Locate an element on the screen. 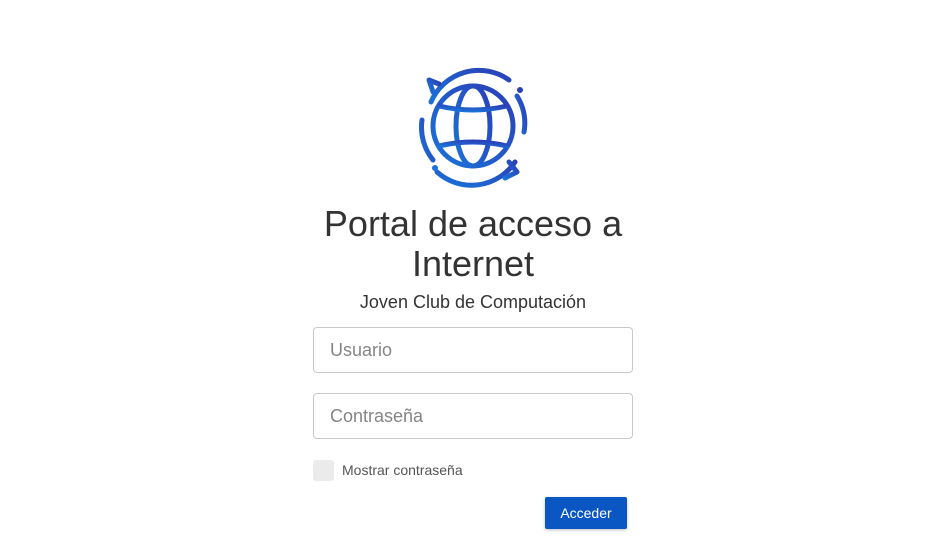  title-line-2: Internet is located at coordinates (473, 263).